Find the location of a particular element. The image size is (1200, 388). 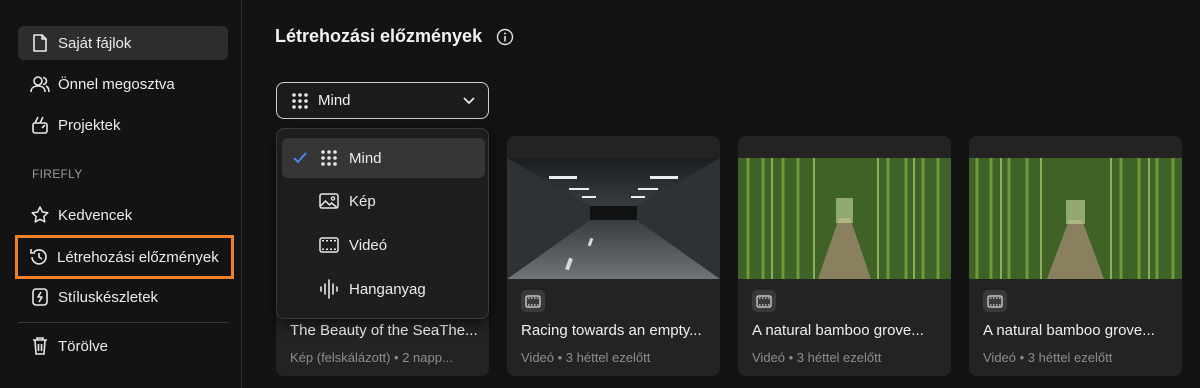

sidebar-item-shared: Önnel megosztva is located at coordinates (123, 84).